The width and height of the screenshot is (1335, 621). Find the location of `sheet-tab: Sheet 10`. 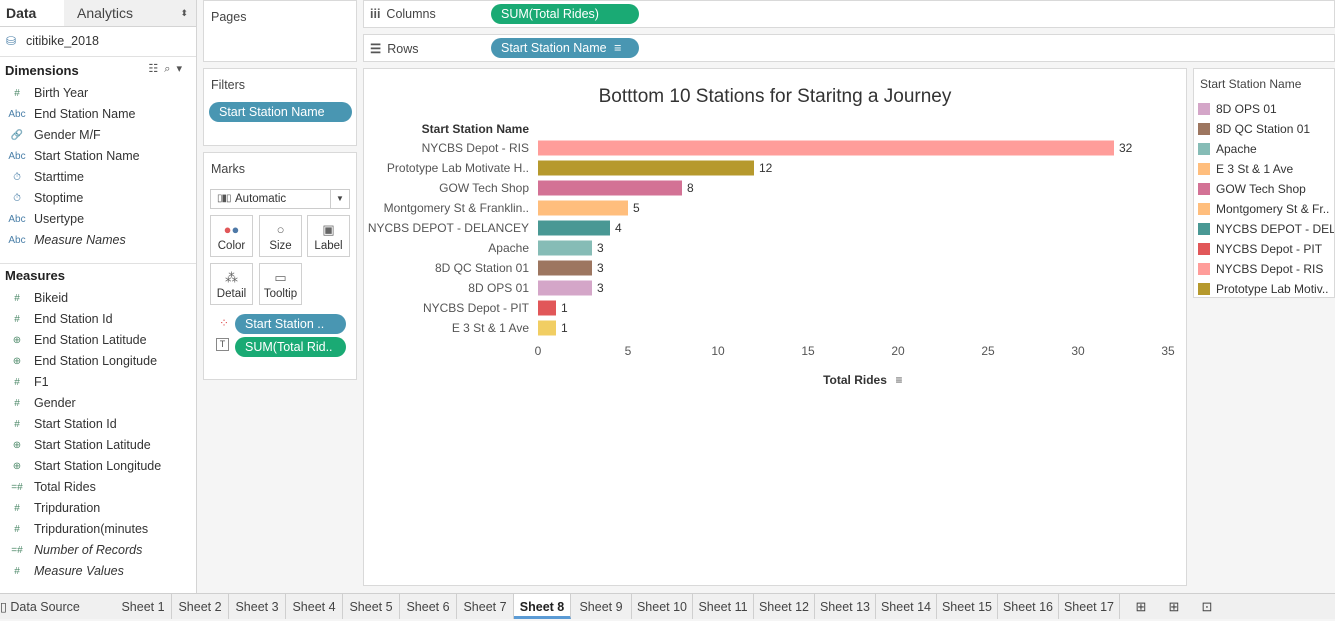

sheet-tab: Sheet 10 is located at coordinates (662, 606).